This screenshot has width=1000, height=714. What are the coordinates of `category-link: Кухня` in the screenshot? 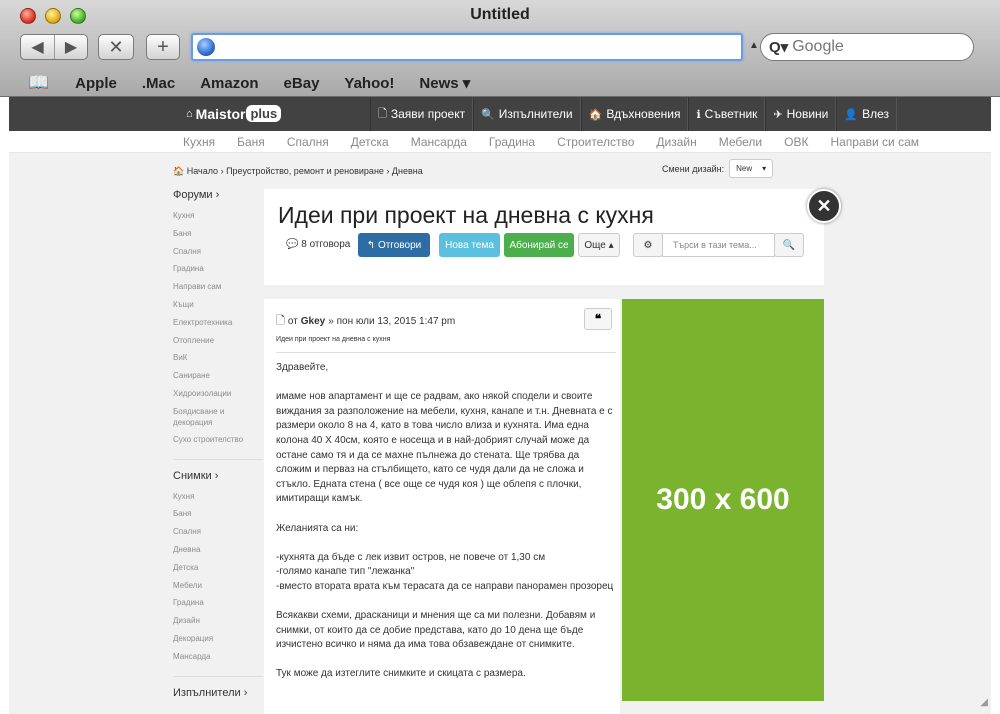 It's located at (199, 142).